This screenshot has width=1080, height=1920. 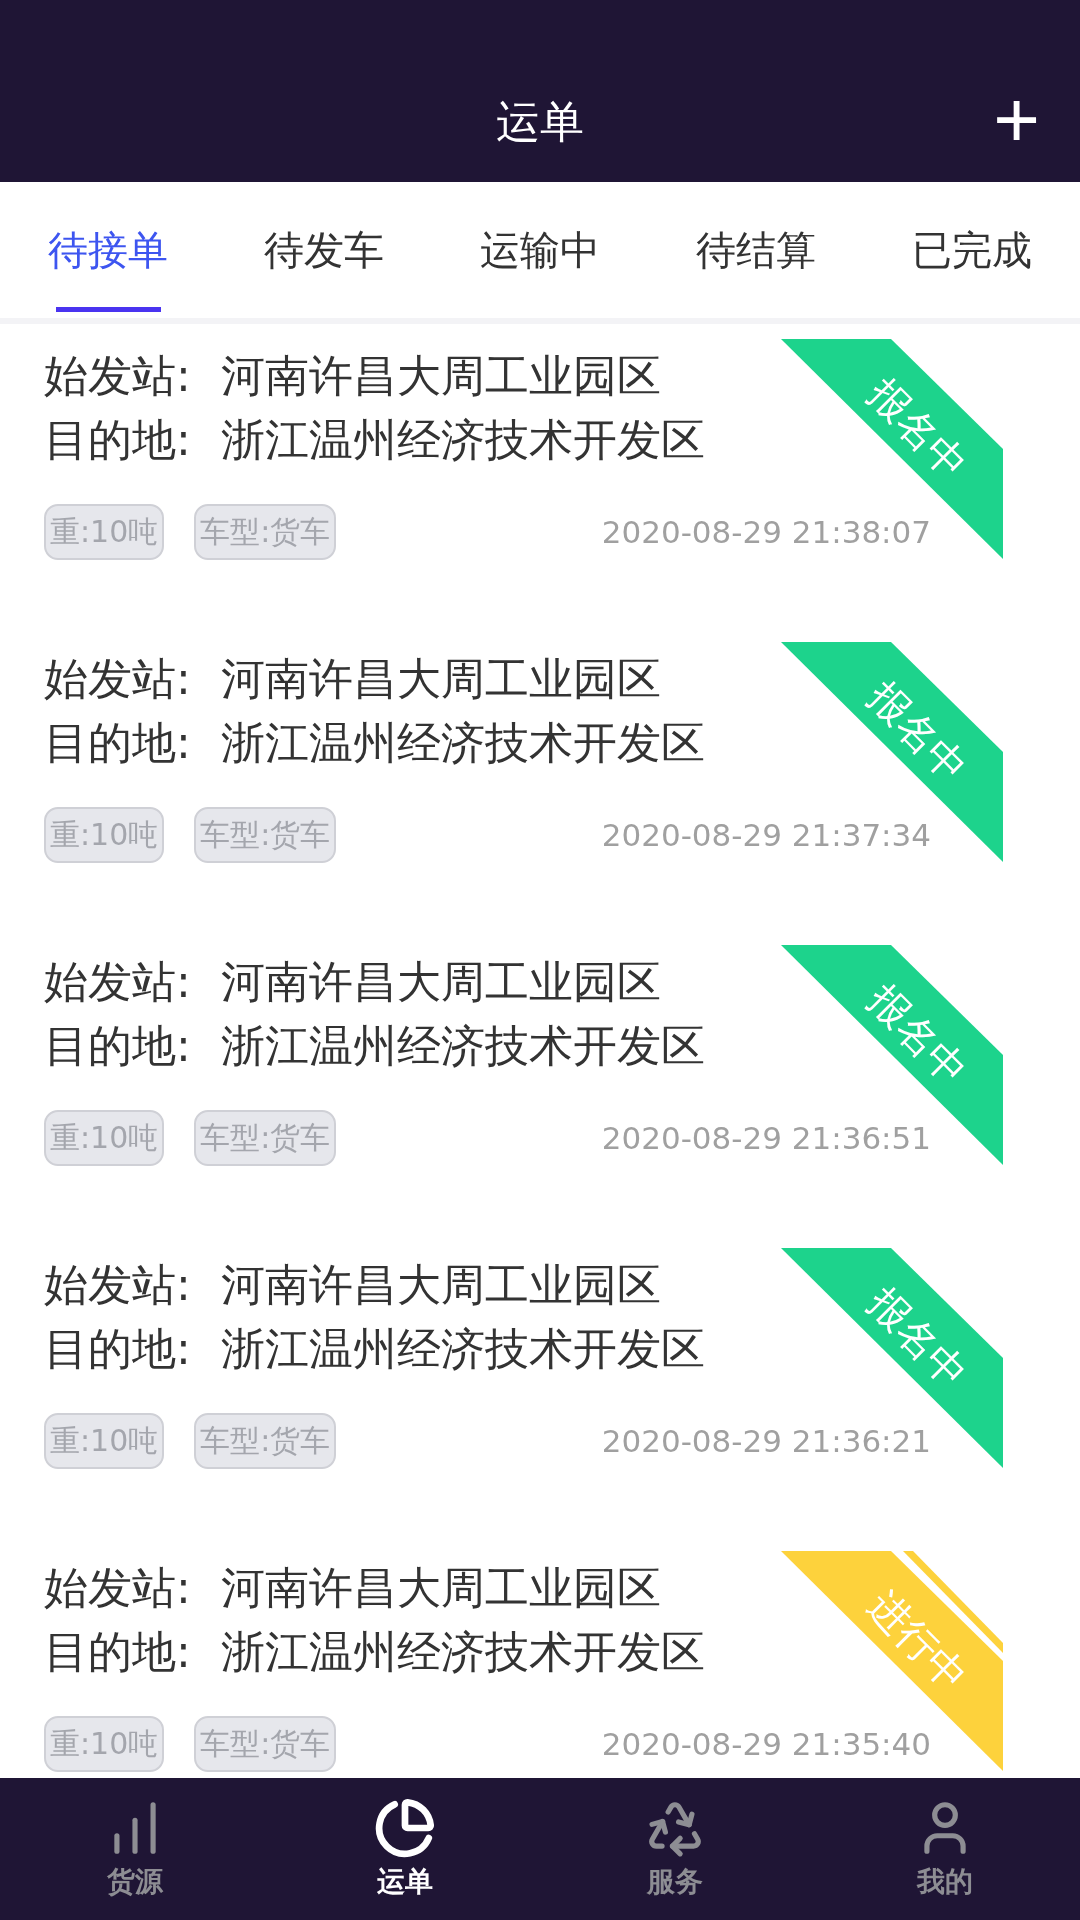 What do you see at coordinates (675, 1849) in the screenshot?
I see `nav-item: 服务` at bounding box center [675, 1849].